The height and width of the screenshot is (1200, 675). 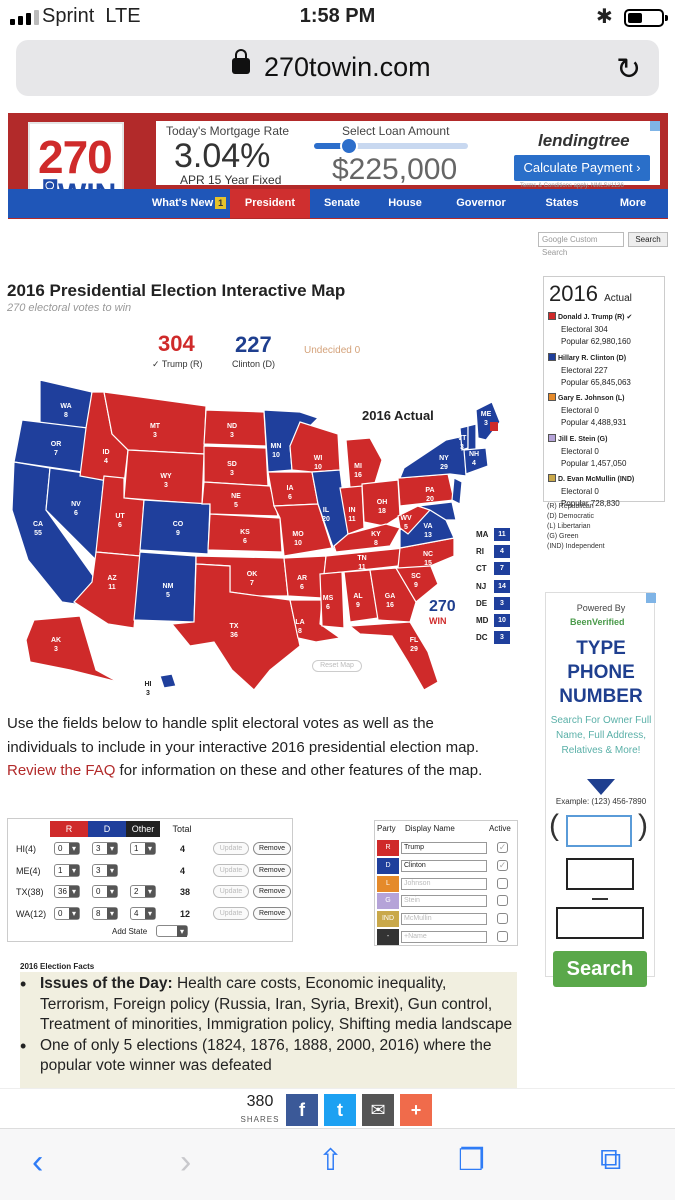 What do you see at coordinates (254, 364) in the screenshot?
I see `clinton-label: Clinton (D)` at bounding box center [254, 364].